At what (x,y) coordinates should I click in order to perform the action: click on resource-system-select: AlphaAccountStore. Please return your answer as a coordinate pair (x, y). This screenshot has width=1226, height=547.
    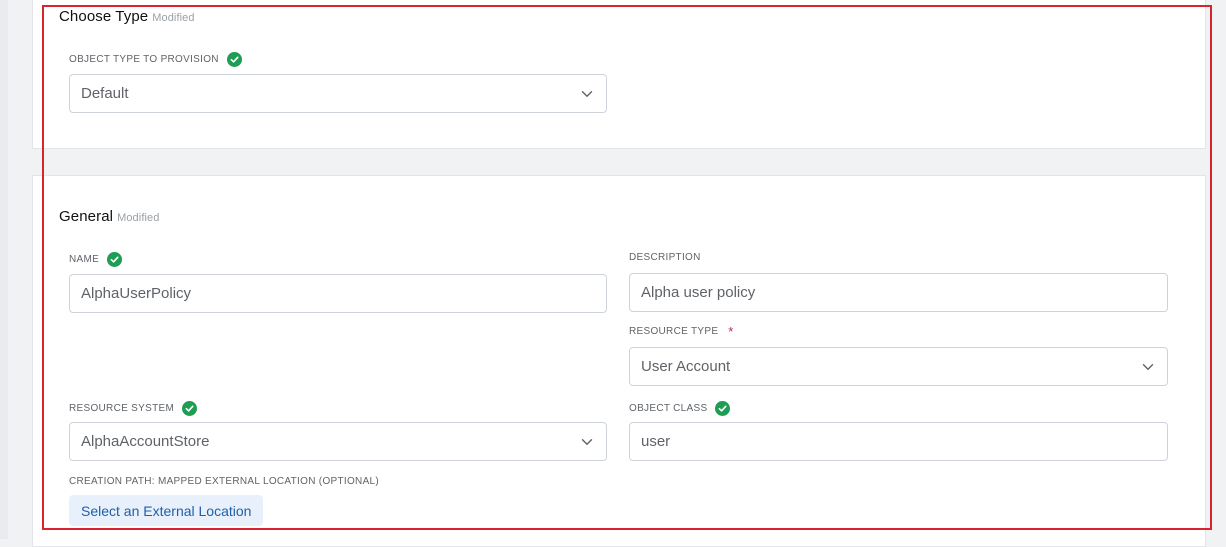
    Looking at the image, I should click on (338, 441).